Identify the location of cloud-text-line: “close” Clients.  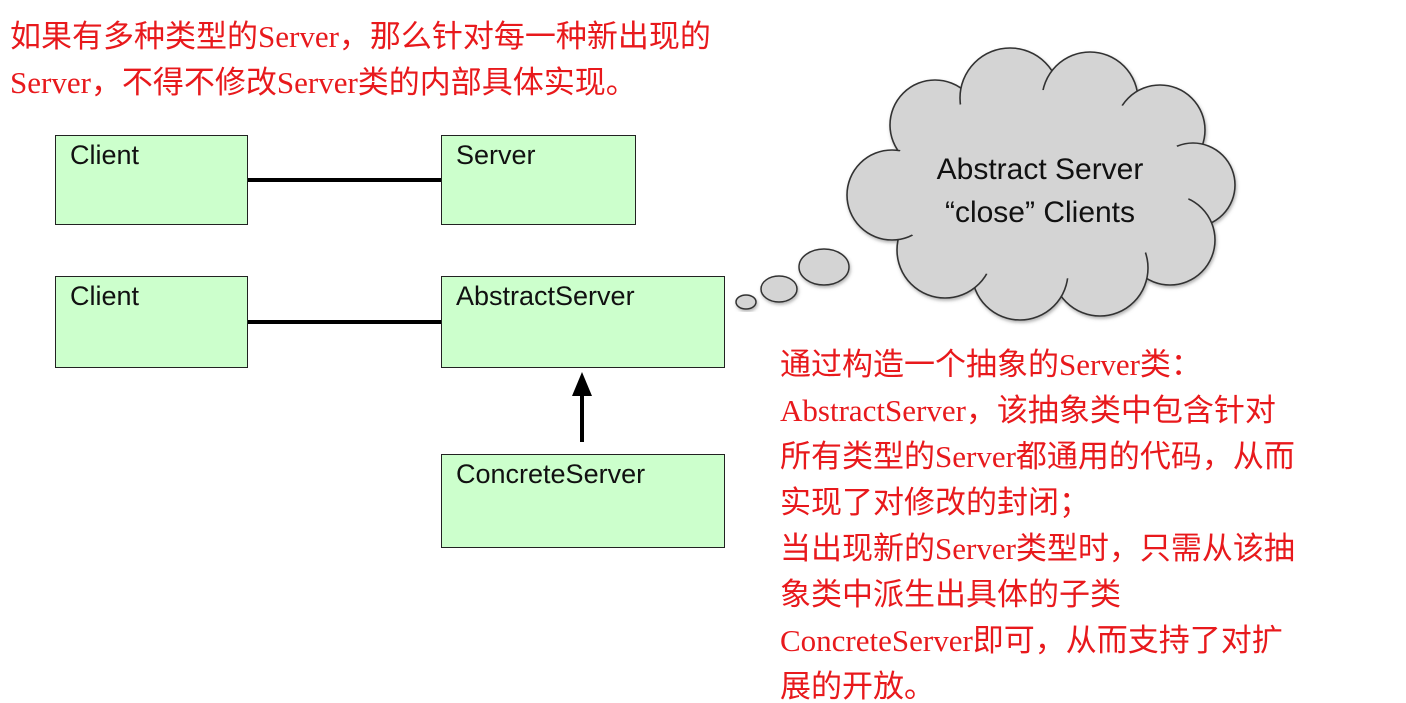
(1040, 212).